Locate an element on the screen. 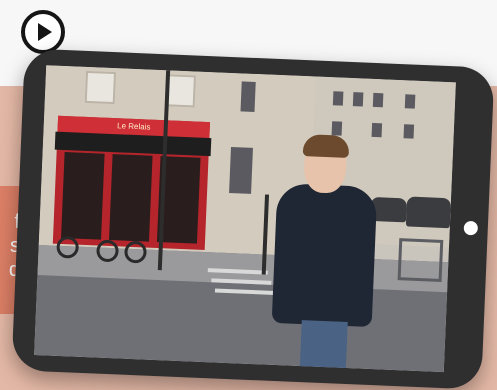 The height and width of the screenshot is (390, 497). play-triangle is located at coordinates (45, 32).